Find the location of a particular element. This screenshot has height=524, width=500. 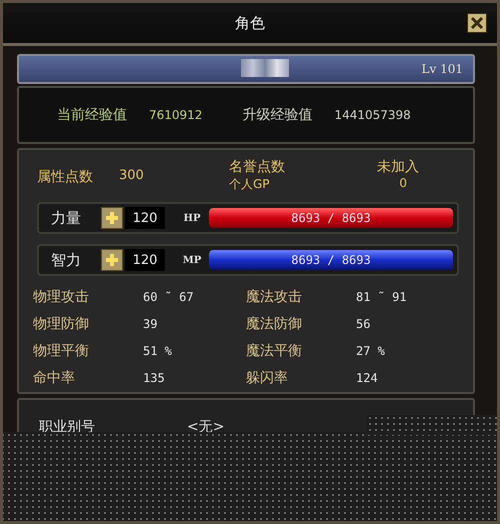

level-text: Lv 101 is located at coordinates (442, 69).